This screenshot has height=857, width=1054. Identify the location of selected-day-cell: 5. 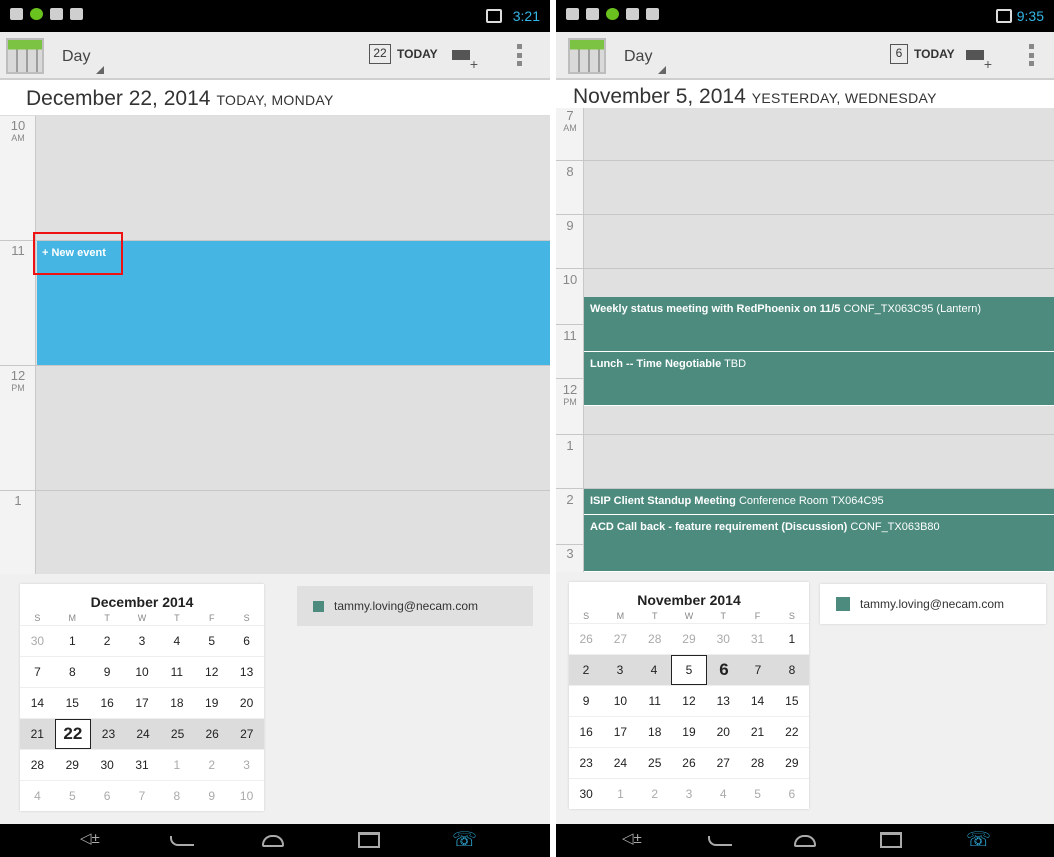
(689, 670).